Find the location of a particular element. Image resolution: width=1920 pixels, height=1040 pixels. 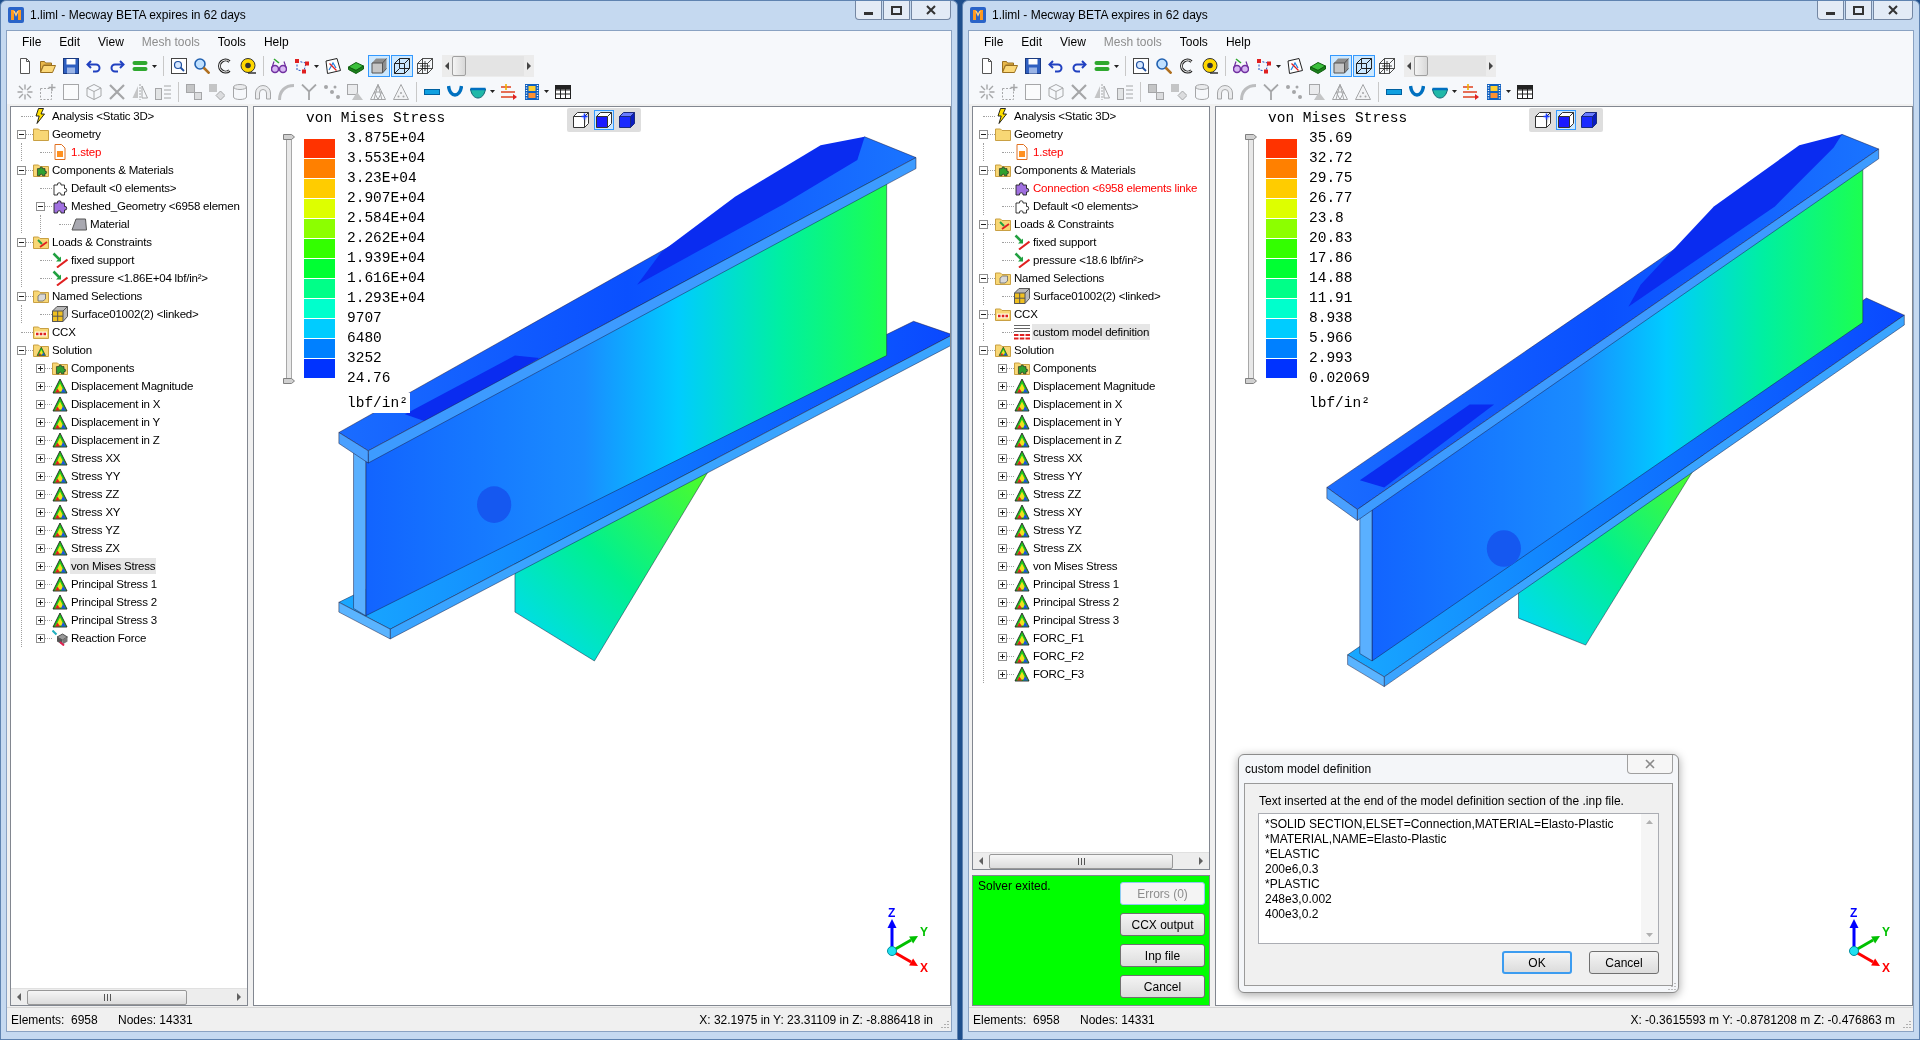

half-shaded-cube-icon is located at coordinates (604, 120).